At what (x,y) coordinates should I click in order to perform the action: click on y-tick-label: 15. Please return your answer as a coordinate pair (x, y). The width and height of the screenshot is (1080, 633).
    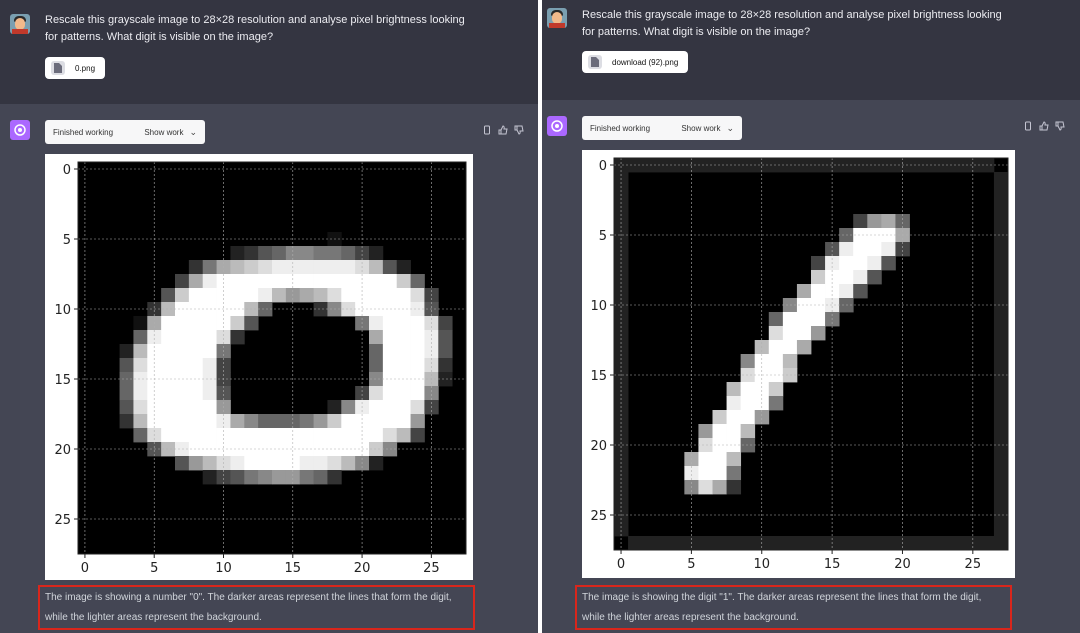
    Looking at the image, I should click on (62, 380).